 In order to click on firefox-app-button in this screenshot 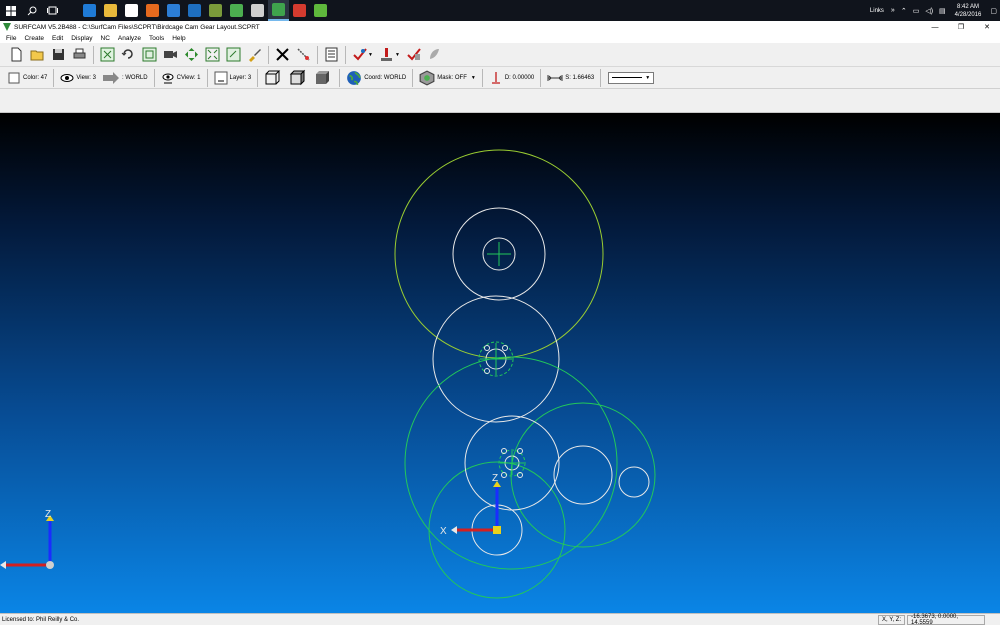, I will do `click(152, 10)`.